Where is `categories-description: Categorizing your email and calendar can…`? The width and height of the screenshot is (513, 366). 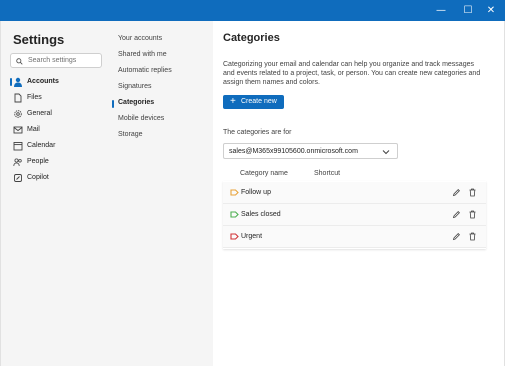 categories-description: Categorizing your email and calendar can… is located at coordinates (352, 73).